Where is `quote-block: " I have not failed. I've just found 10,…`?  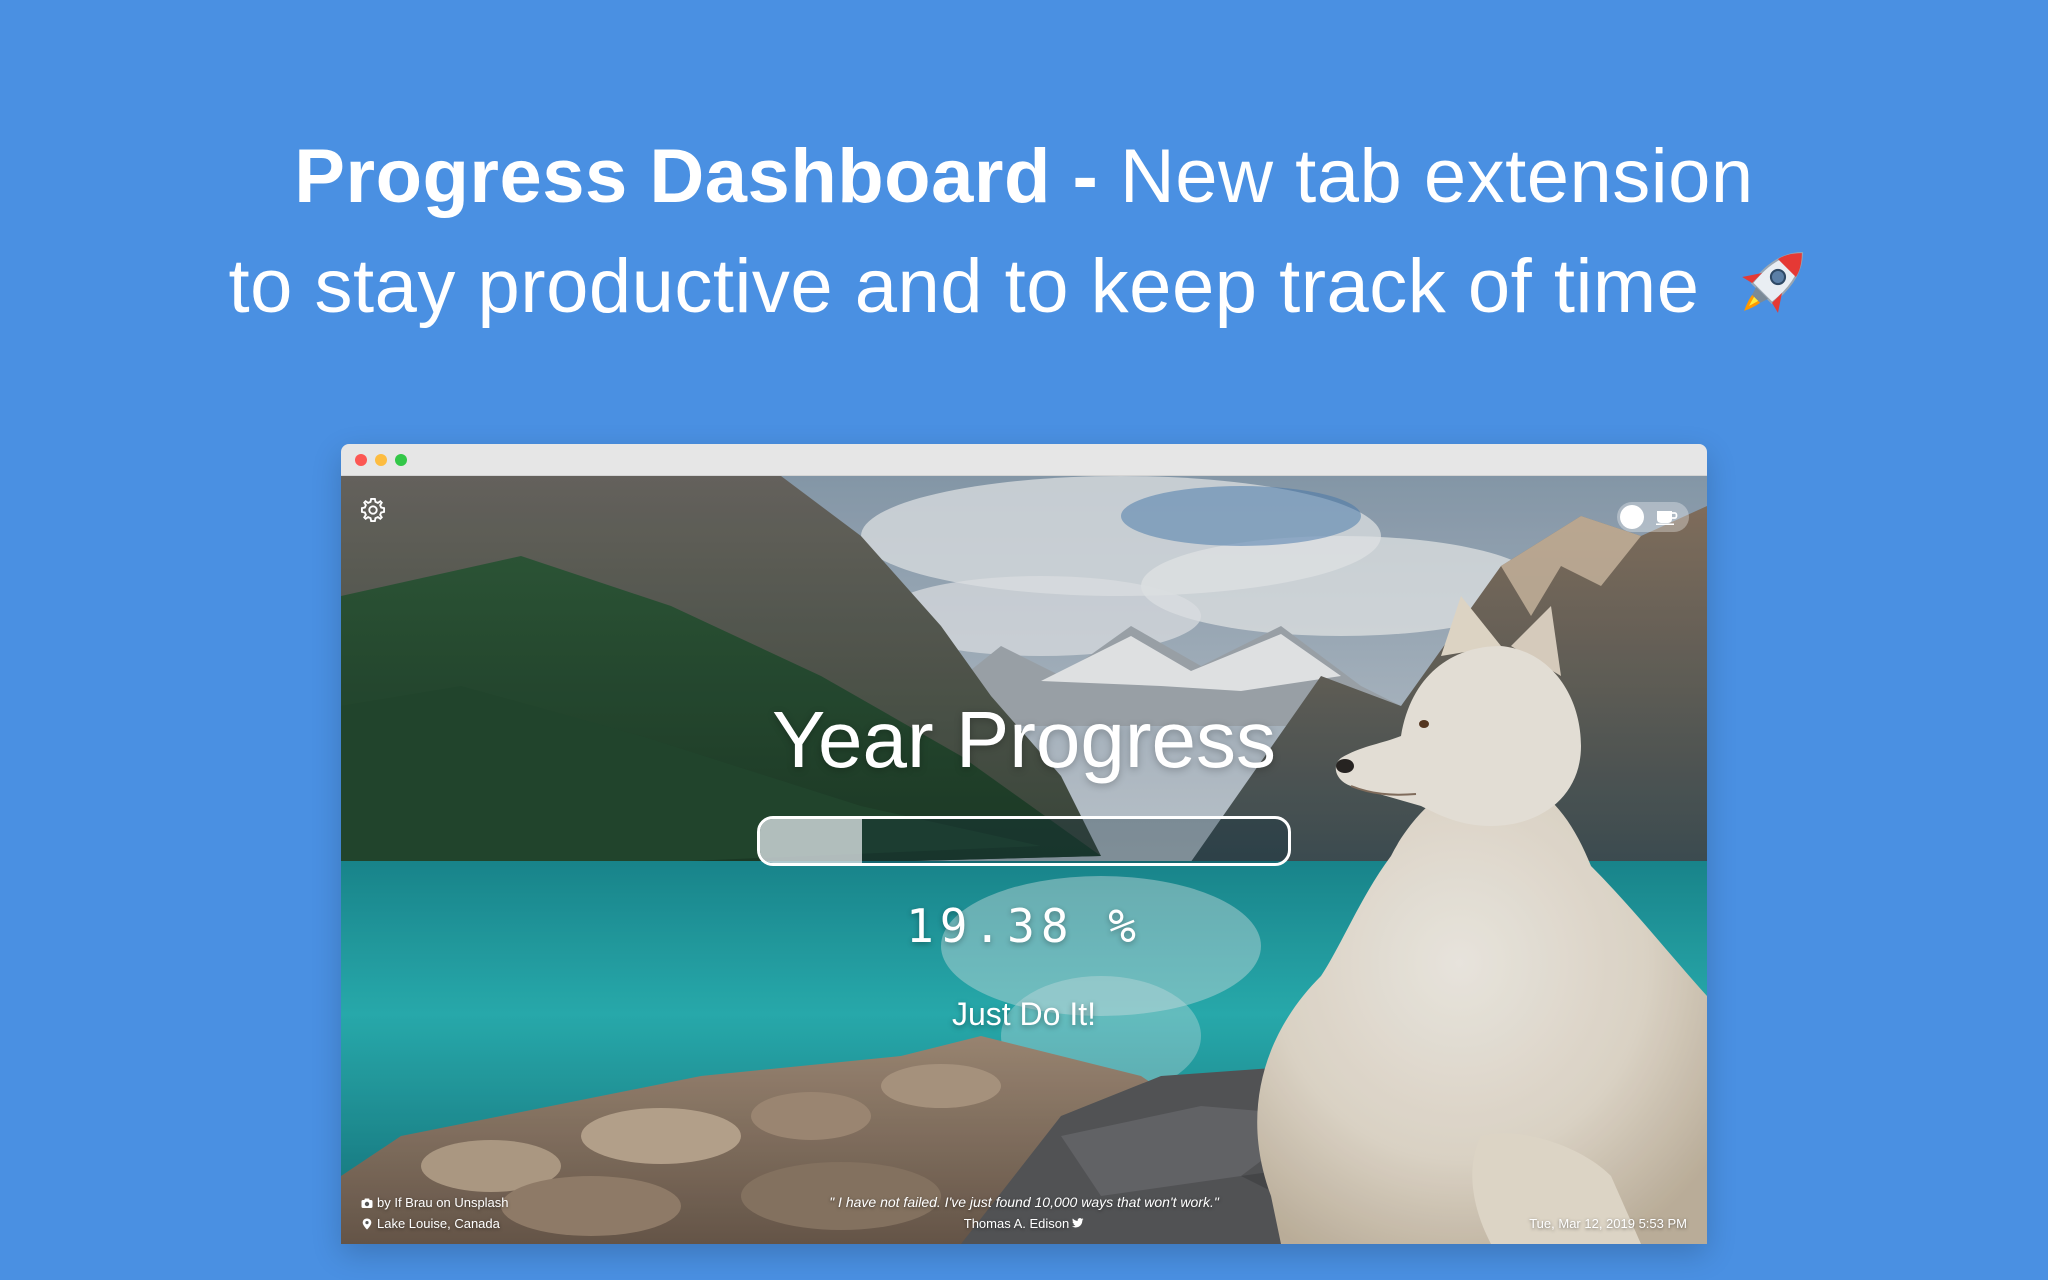 quote-block: " I have not failed. I've just found 10,… is located at coordinates (1024, 1213).